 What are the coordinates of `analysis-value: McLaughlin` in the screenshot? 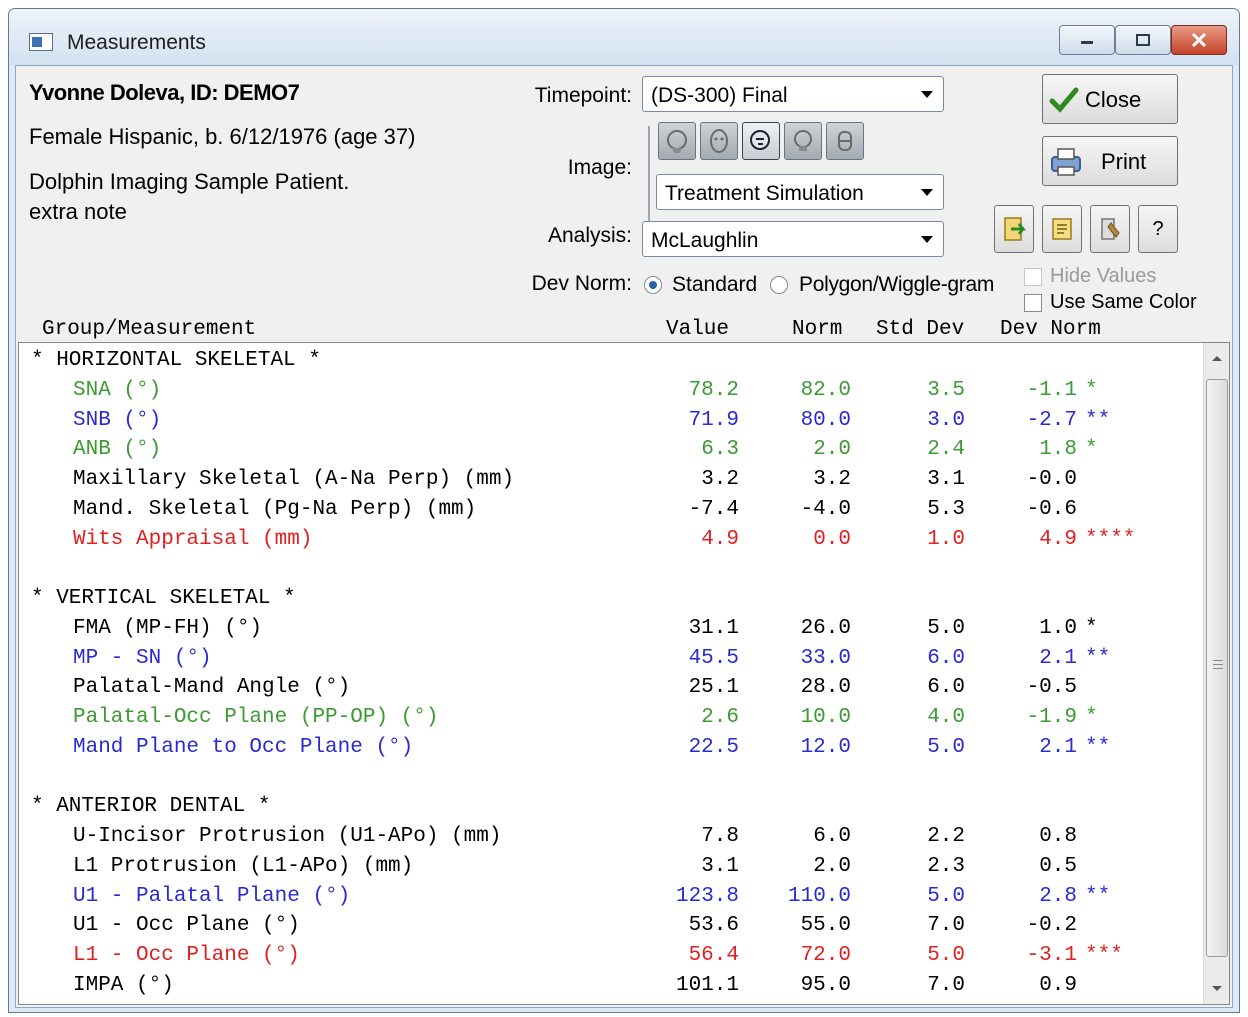 It's located at (705, 240).